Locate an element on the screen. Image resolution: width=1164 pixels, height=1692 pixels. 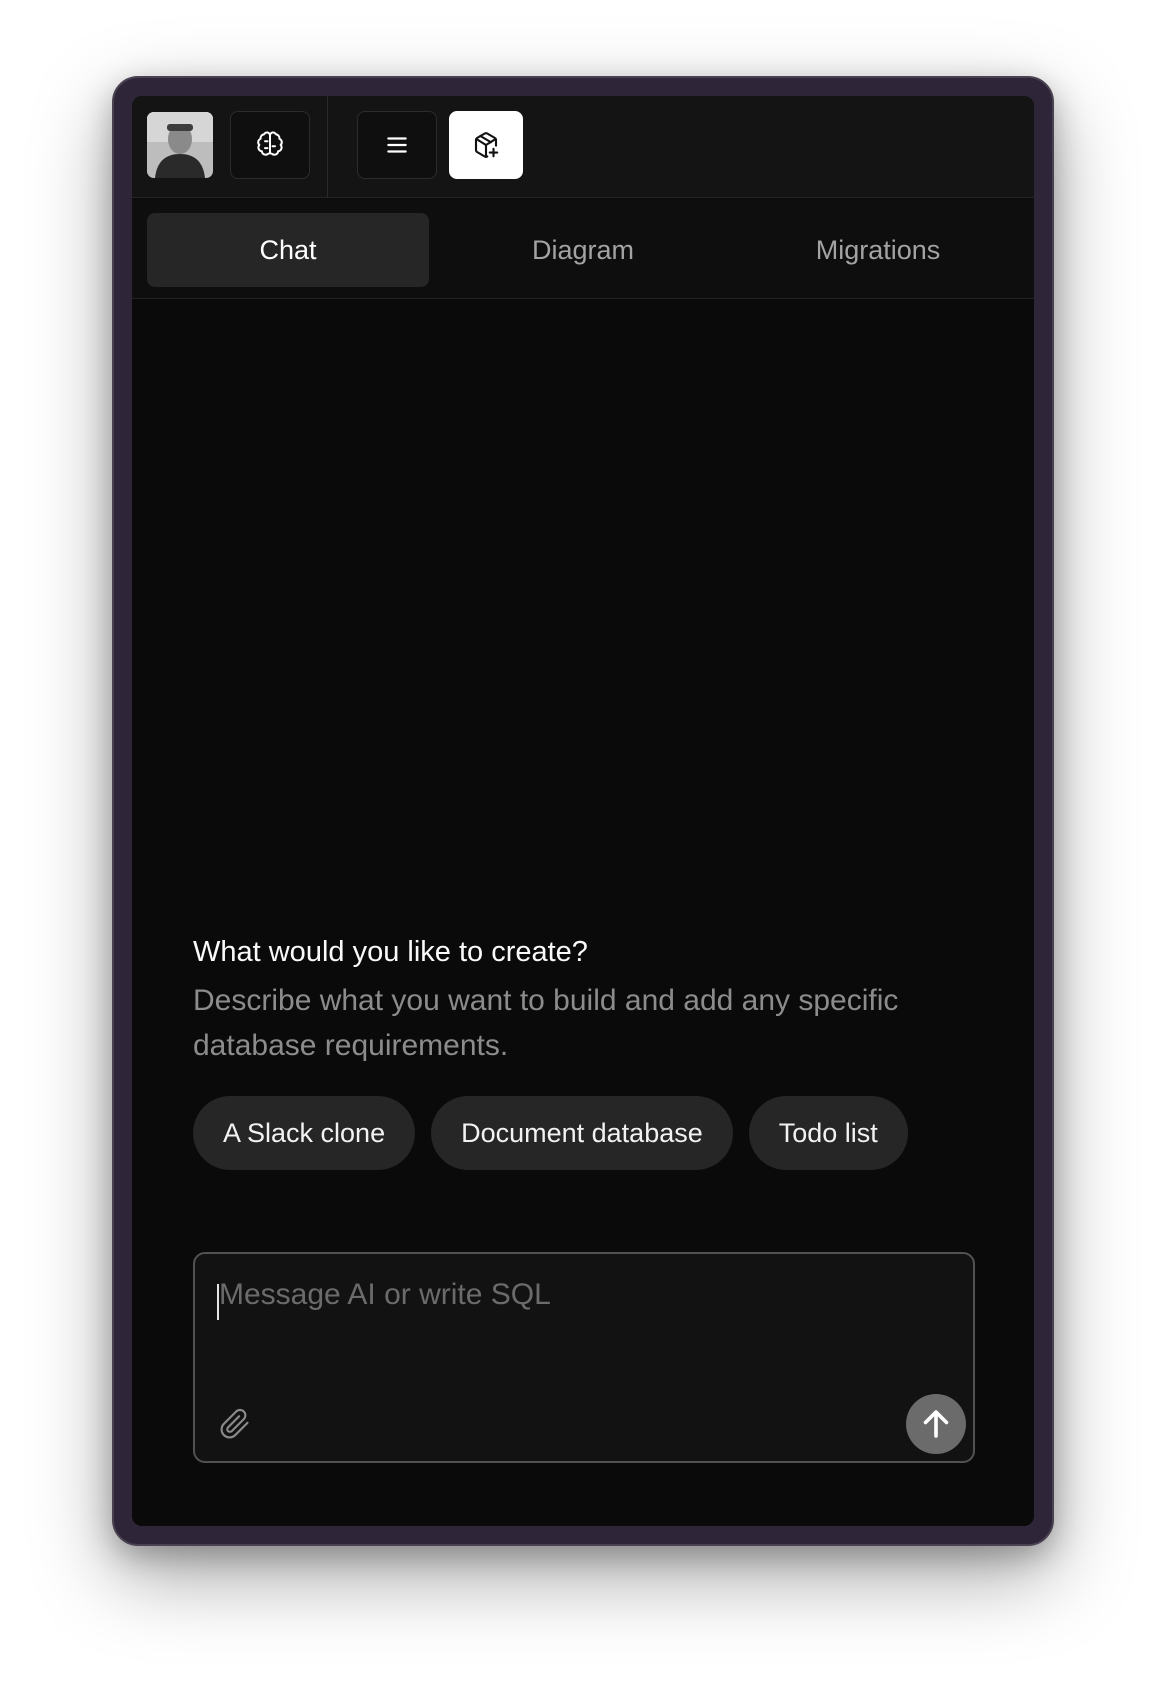
tab-diagram: Diagram is located at coordinates (583, 250).